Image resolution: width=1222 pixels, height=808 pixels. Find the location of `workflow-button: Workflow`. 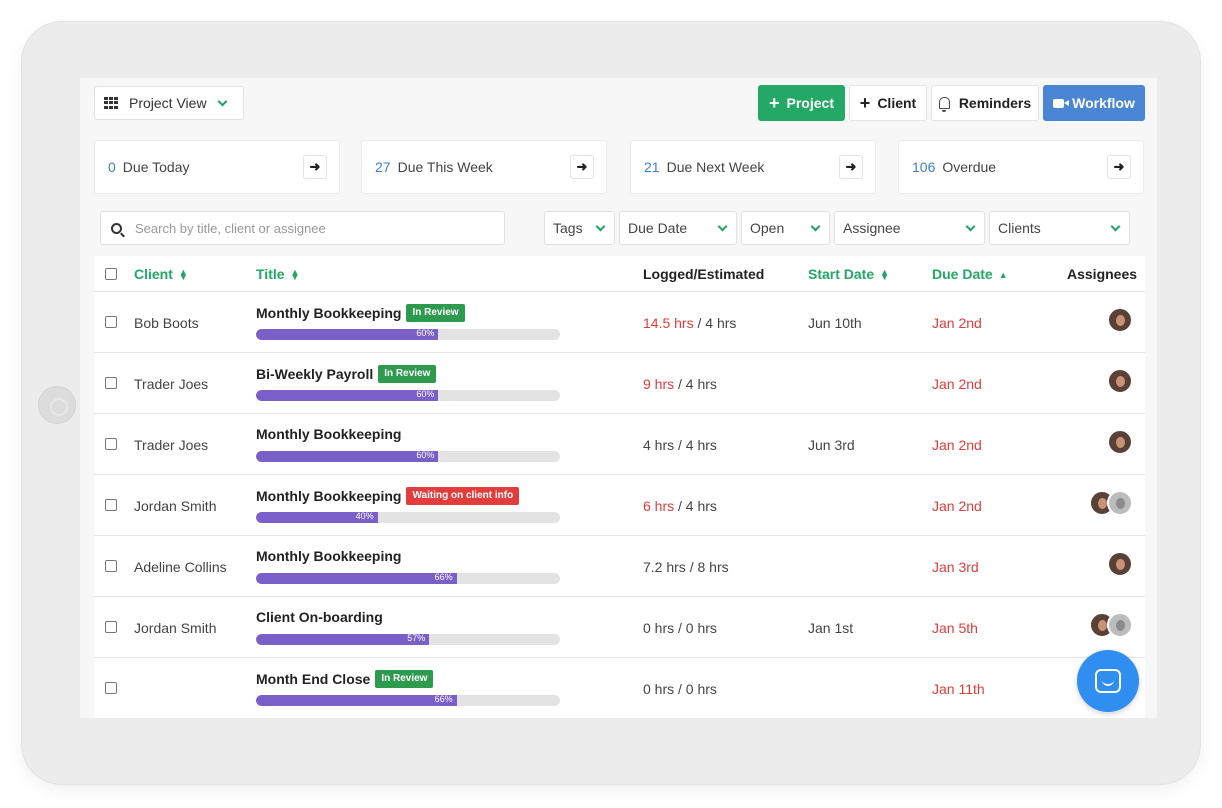

workflow-button: Workflow is located at coordinates (1094, 103).